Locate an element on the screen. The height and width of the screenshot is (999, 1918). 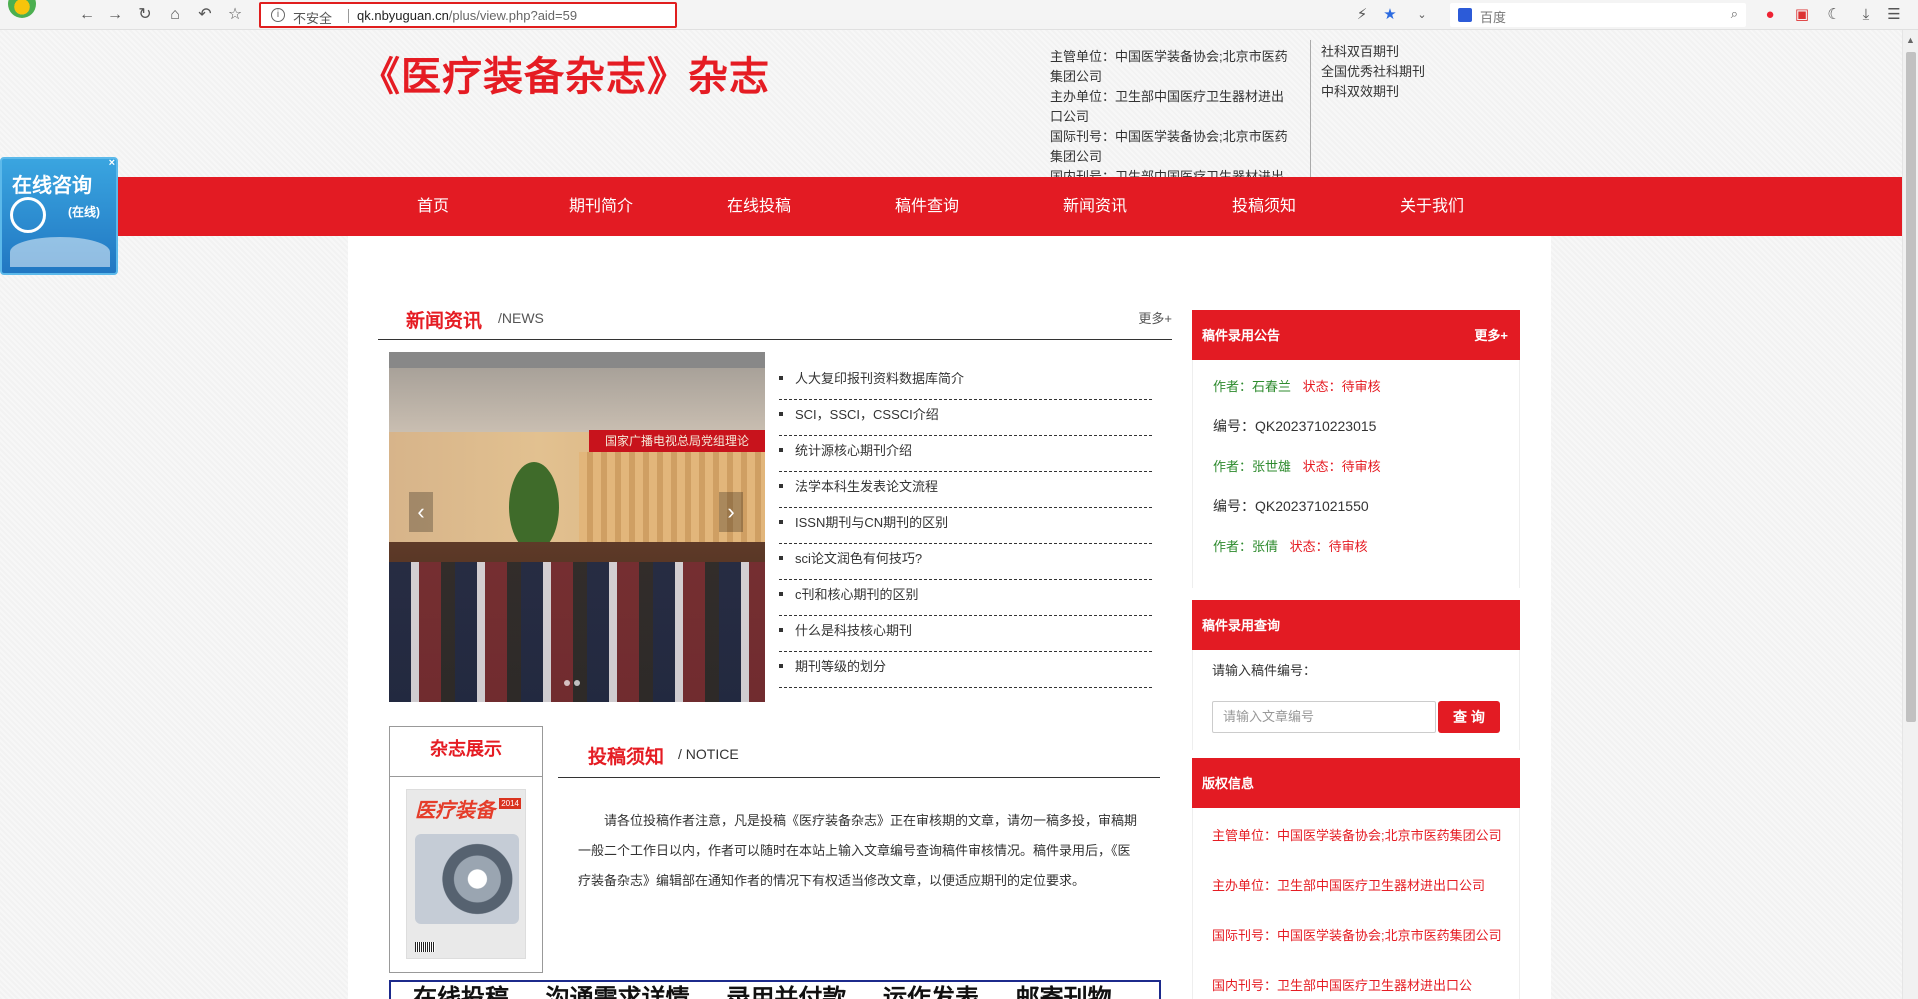
query-label: 请输入稿件编号： is located at coordinates (1264, 670).